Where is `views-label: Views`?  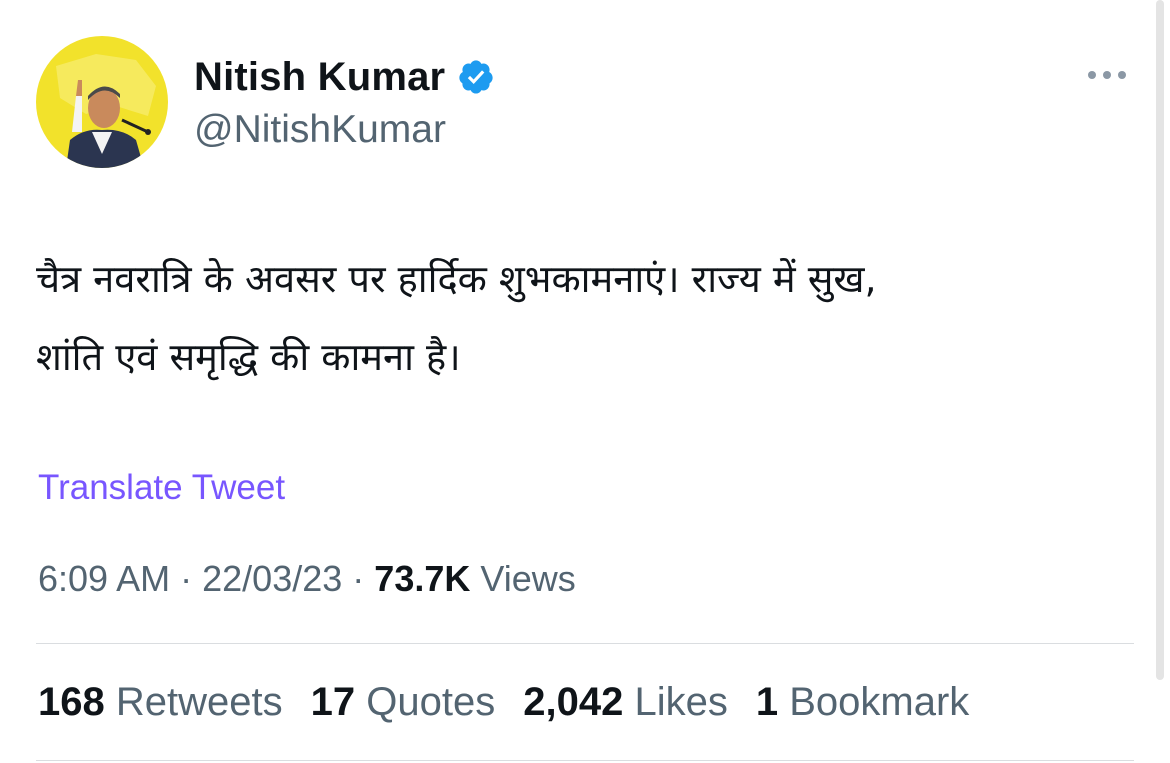 views-label: Views is located at coordinates (528, 578).